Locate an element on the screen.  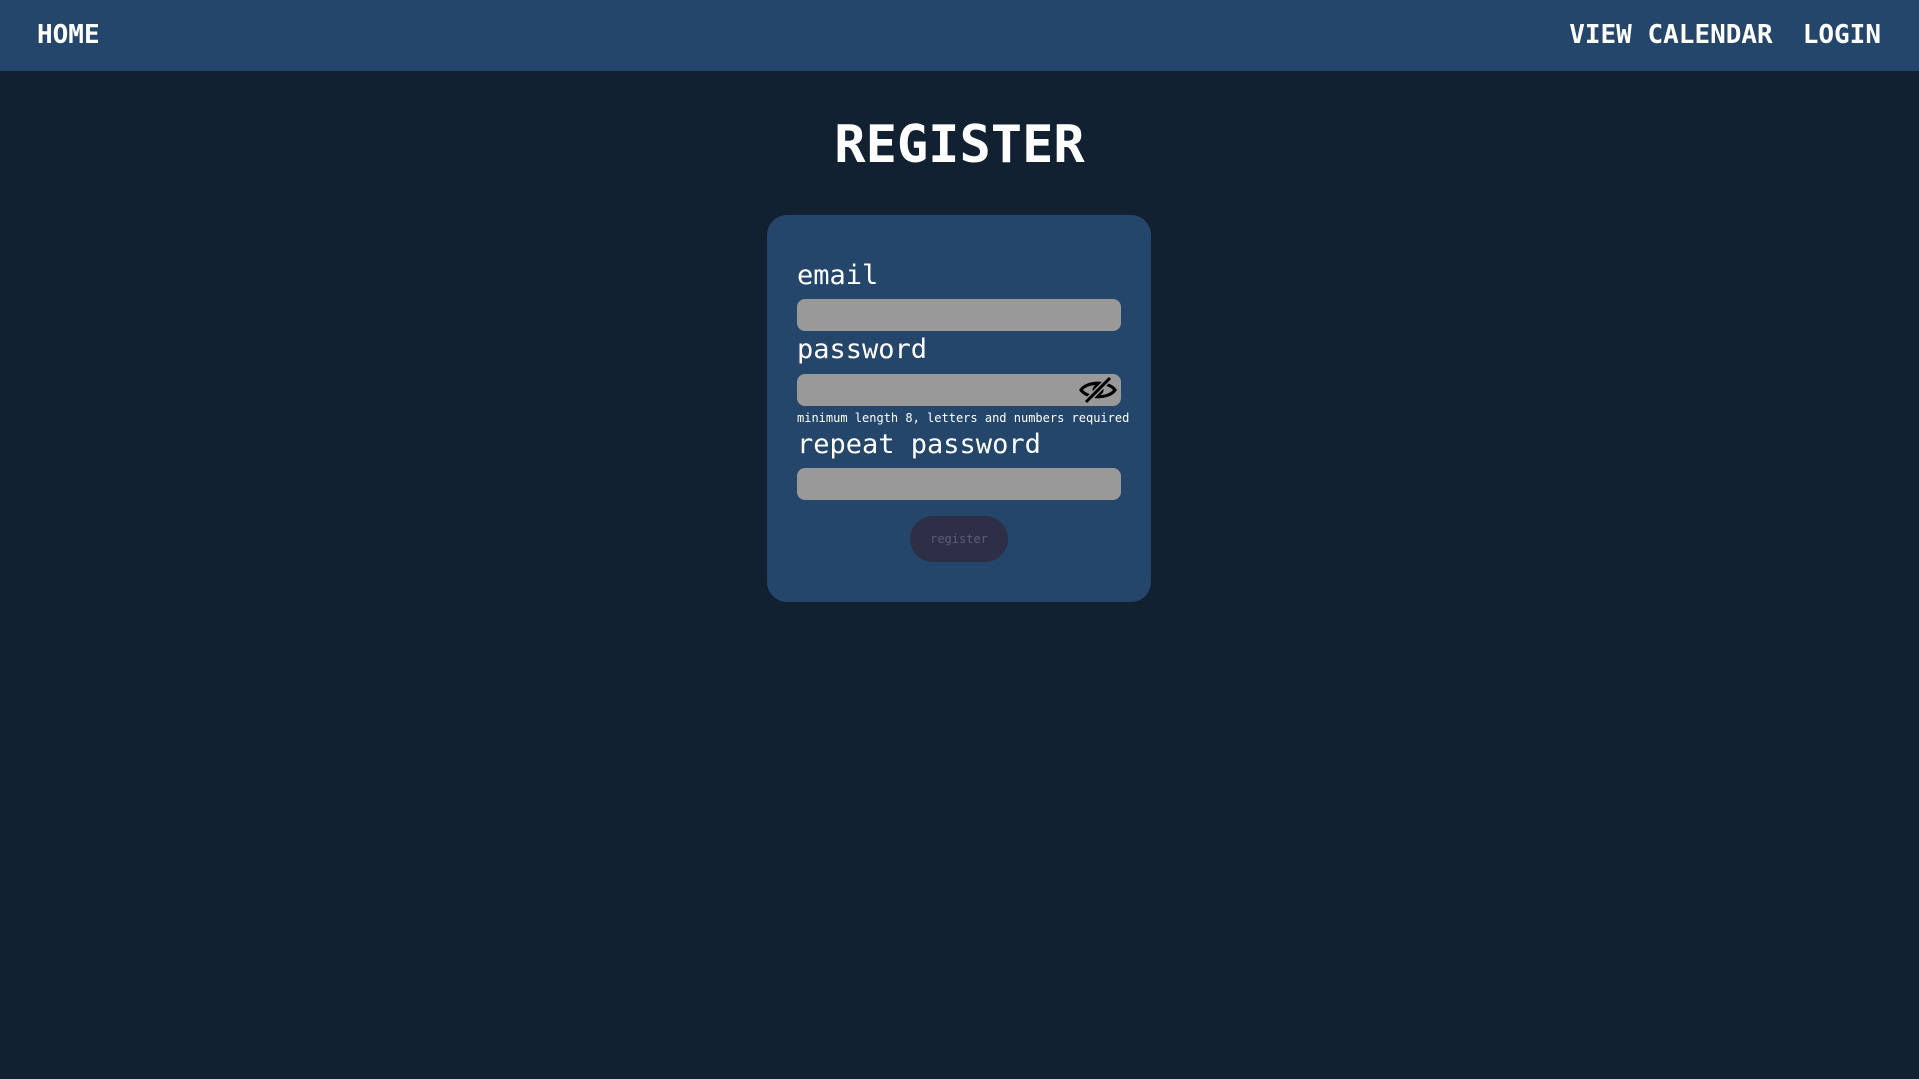
email-label: email is located at coordinates (838, 275).